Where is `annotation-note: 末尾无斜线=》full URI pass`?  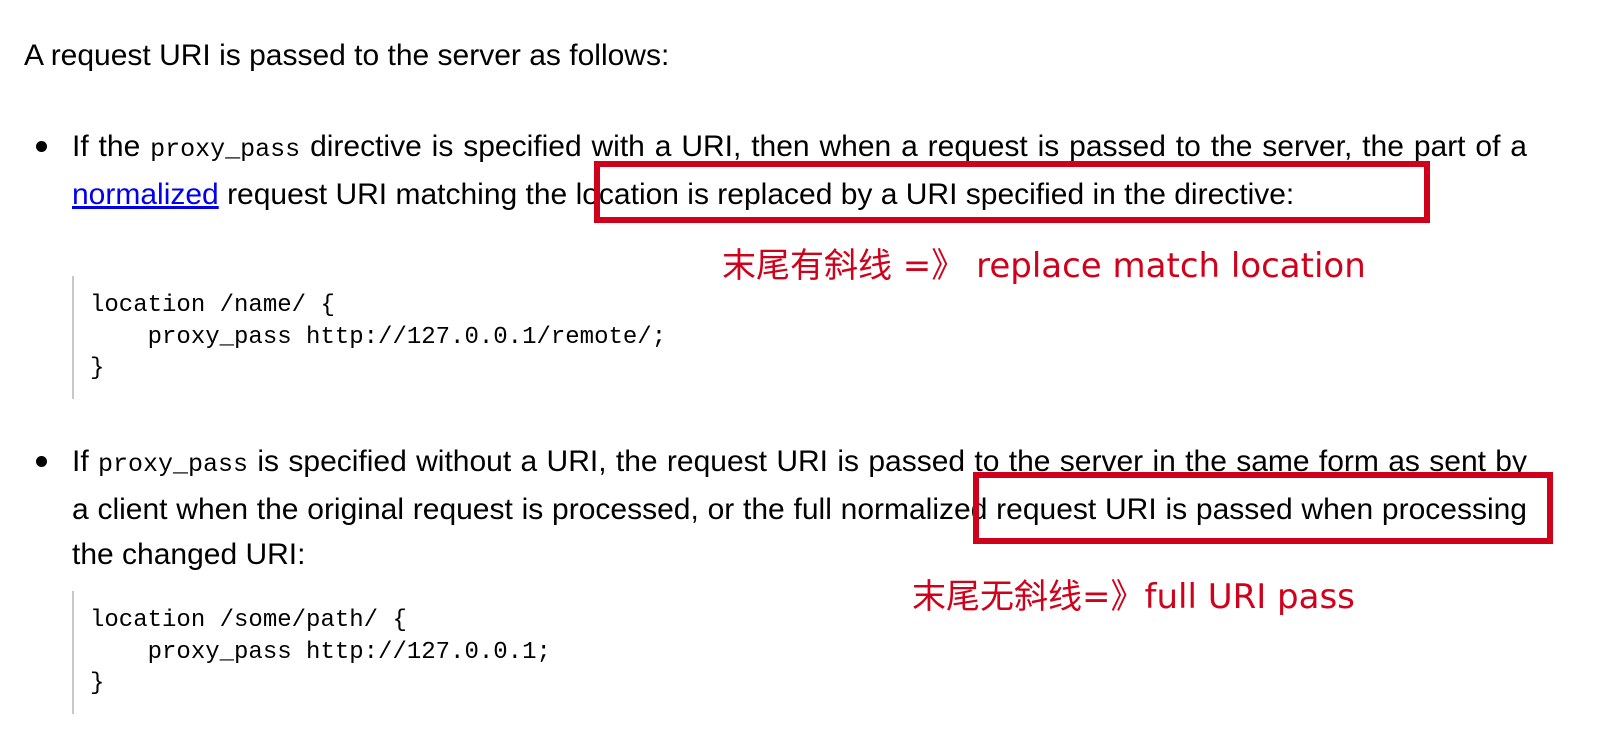
annotation-note: 末尾无斜线=》full URI pass is located at coordinates (1133, 597).